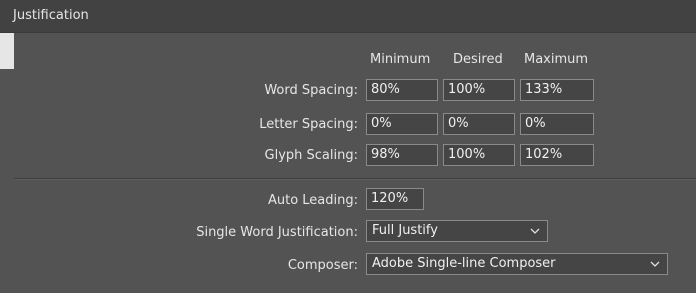  What do you see at coordinates (464, 263) in the screenshot?
I see `composer-value: Adobe Single-line Composer` at bounding box center [464, 263].